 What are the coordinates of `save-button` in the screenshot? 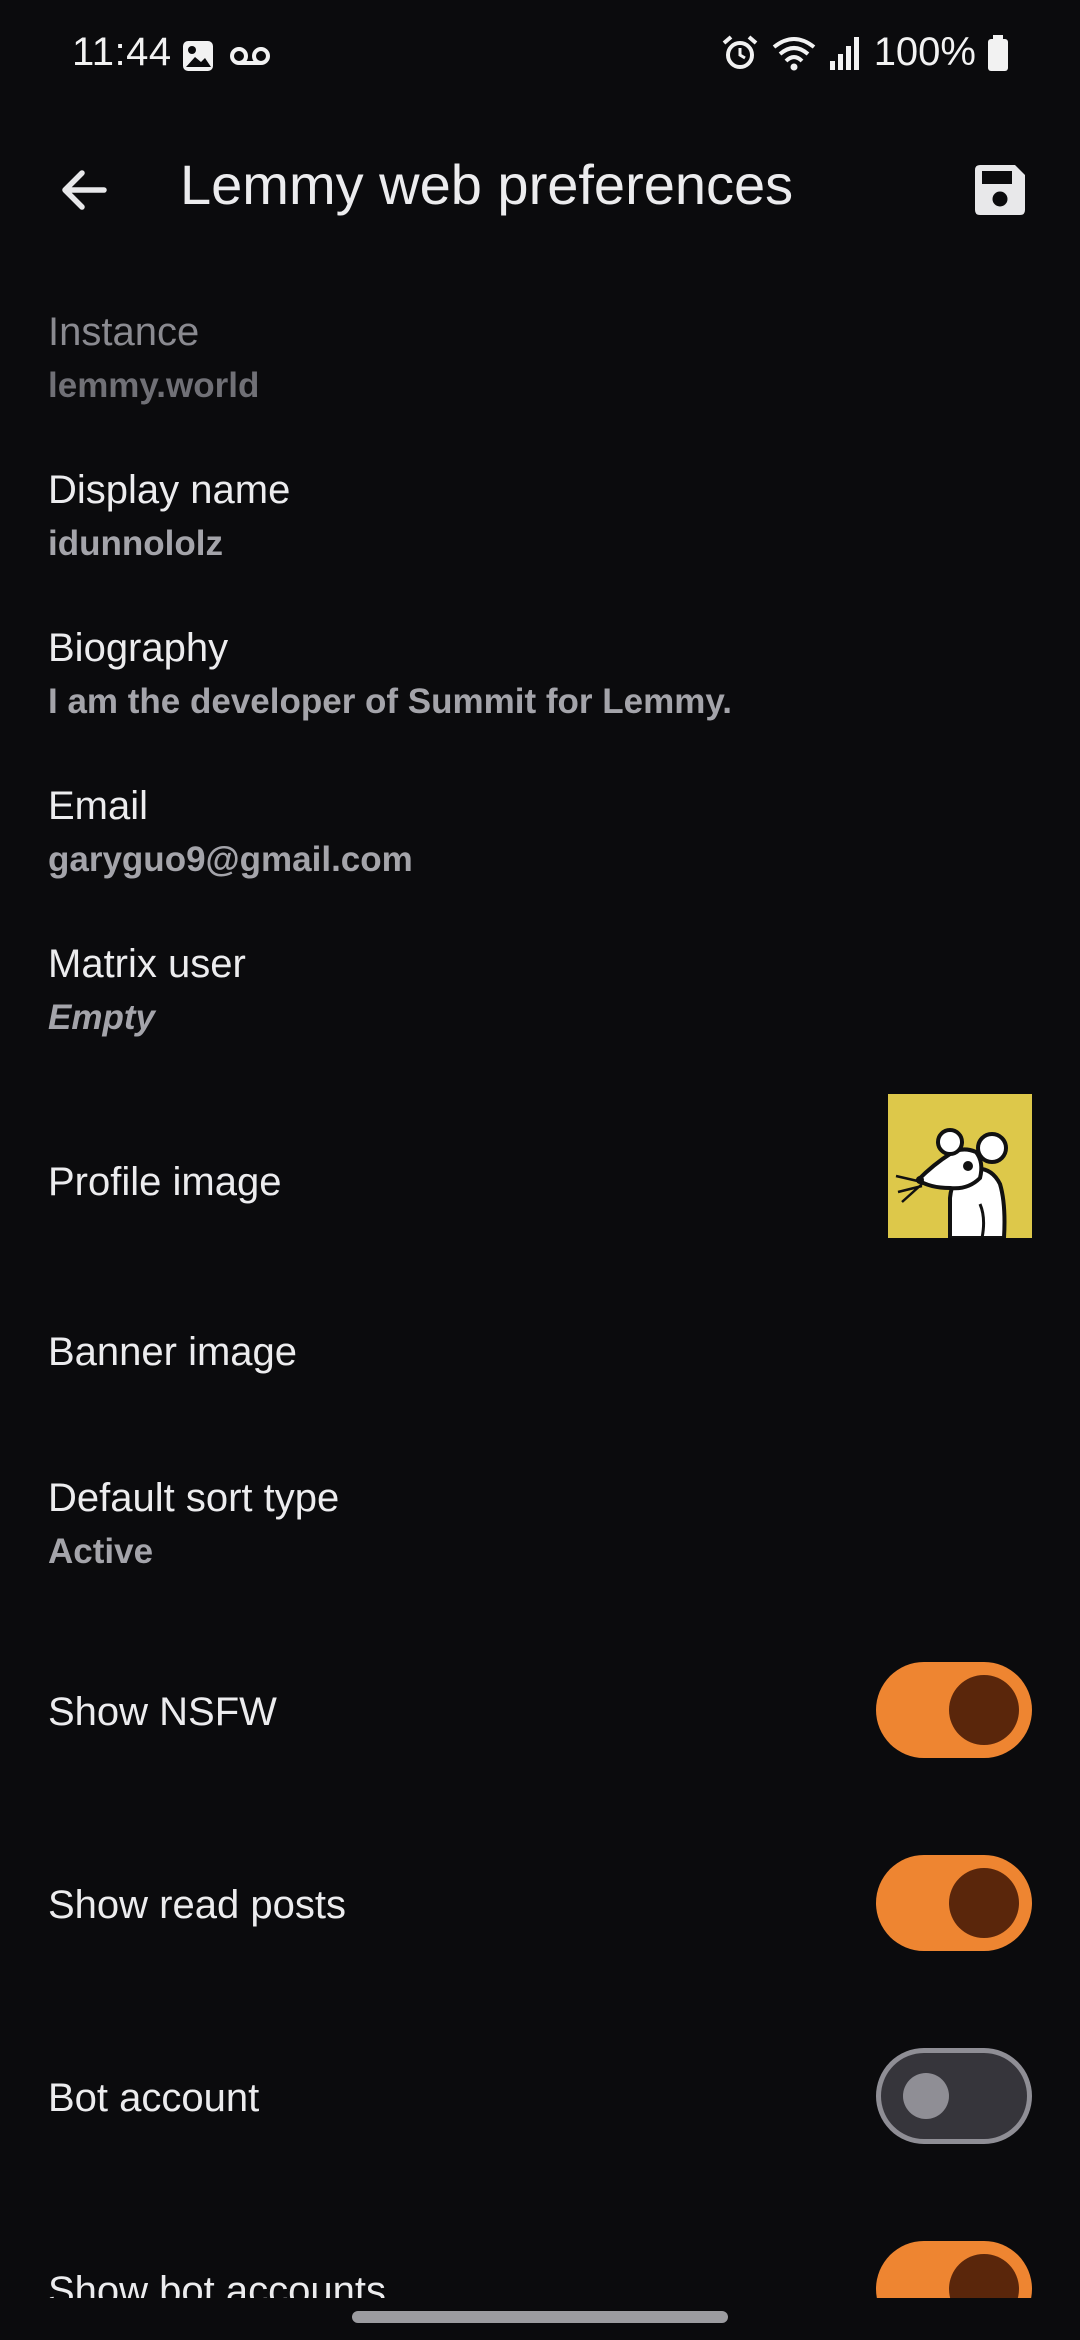 It's located at (1000, 190).